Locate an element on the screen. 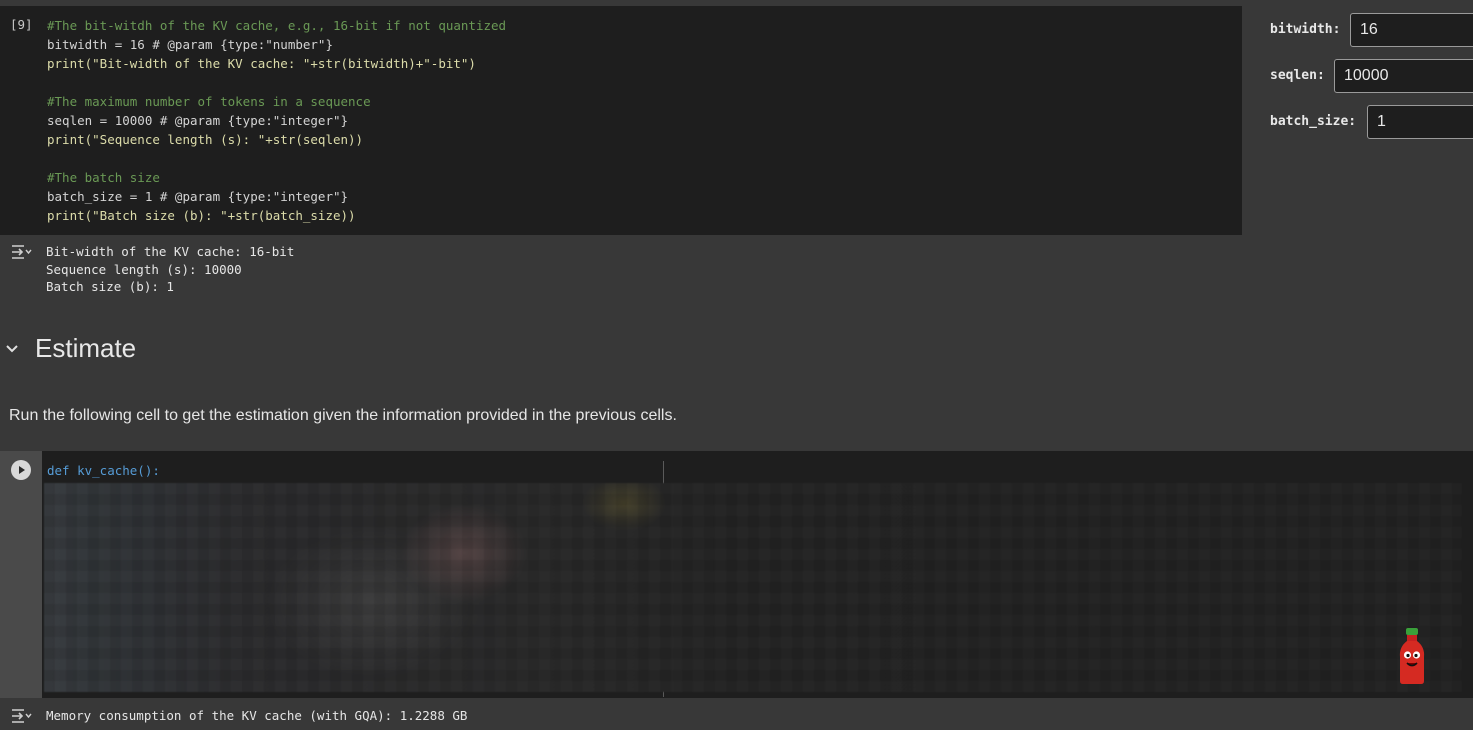 The height and width of the screenshot is (730, 1473). code-text: bitwidth = 16 # @param {type:"number"} is located at coordinates (190, 44).